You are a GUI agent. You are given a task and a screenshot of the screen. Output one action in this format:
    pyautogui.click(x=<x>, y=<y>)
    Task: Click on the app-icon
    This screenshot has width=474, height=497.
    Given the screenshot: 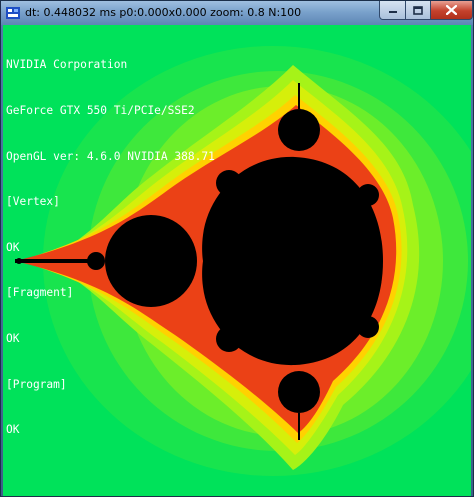 What is the action you would take?
    pyautogui.click(x=13, y=13)
    